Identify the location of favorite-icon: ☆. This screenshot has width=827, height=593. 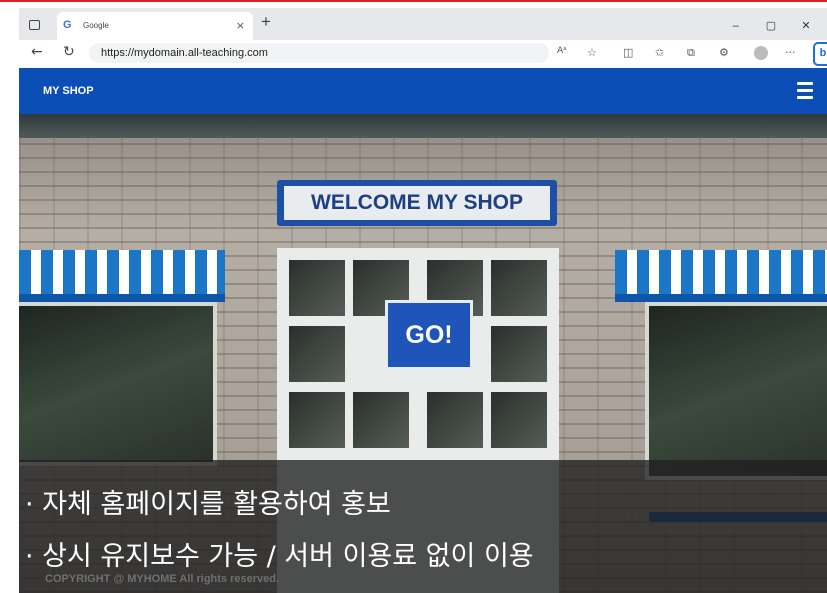
(592, 52).